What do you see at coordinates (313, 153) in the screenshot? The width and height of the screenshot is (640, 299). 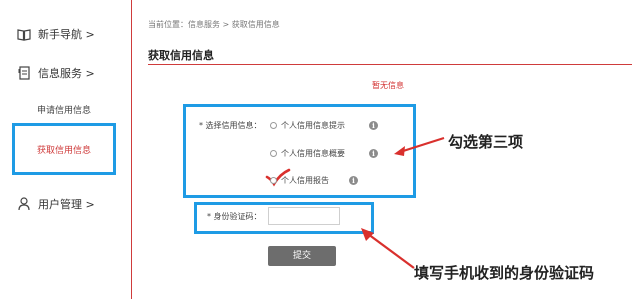 I see `option-label: 个人信用信息概要` at bounding box center [313, 153].